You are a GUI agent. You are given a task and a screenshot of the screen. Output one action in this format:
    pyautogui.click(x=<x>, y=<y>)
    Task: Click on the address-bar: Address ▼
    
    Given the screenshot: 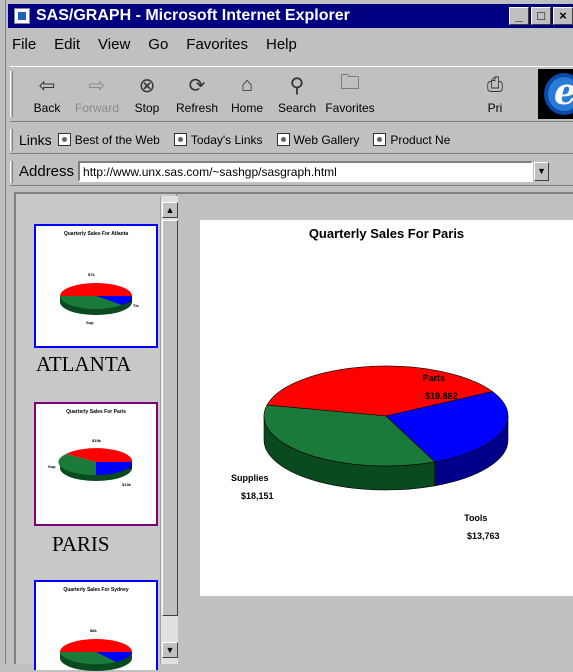 What is the action you would take?
    pyautogui.click(x=291, y=172)
    